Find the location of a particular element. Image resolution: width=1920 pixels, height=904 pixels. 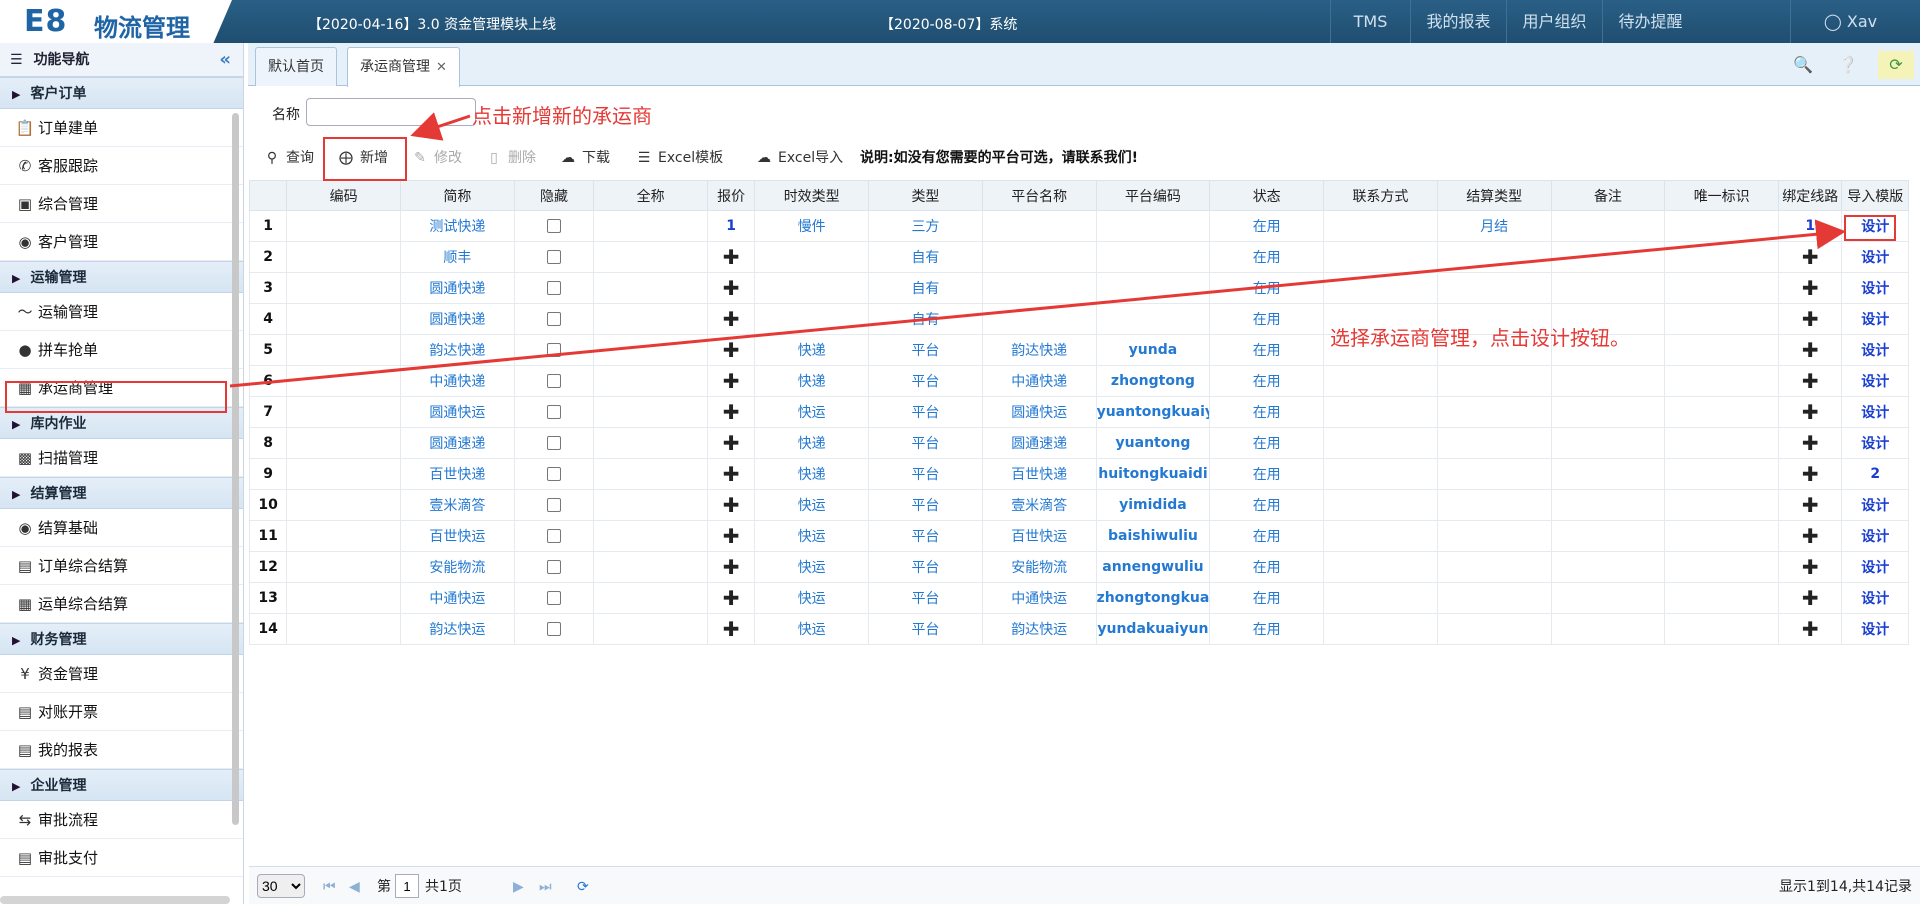

refresh-icon: ⟳ is located at coordinates (1896, 65).